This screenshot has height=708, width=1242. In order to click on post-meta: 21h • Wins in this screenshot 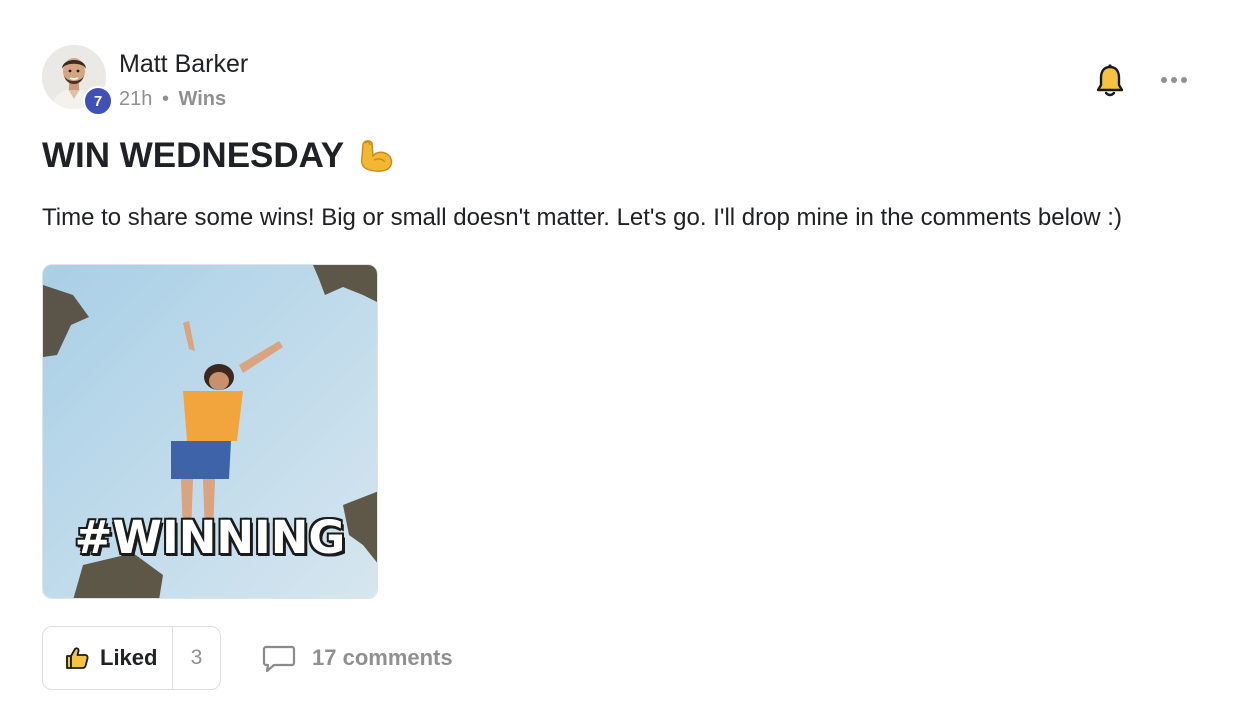, I will do `click(172, 99)`.